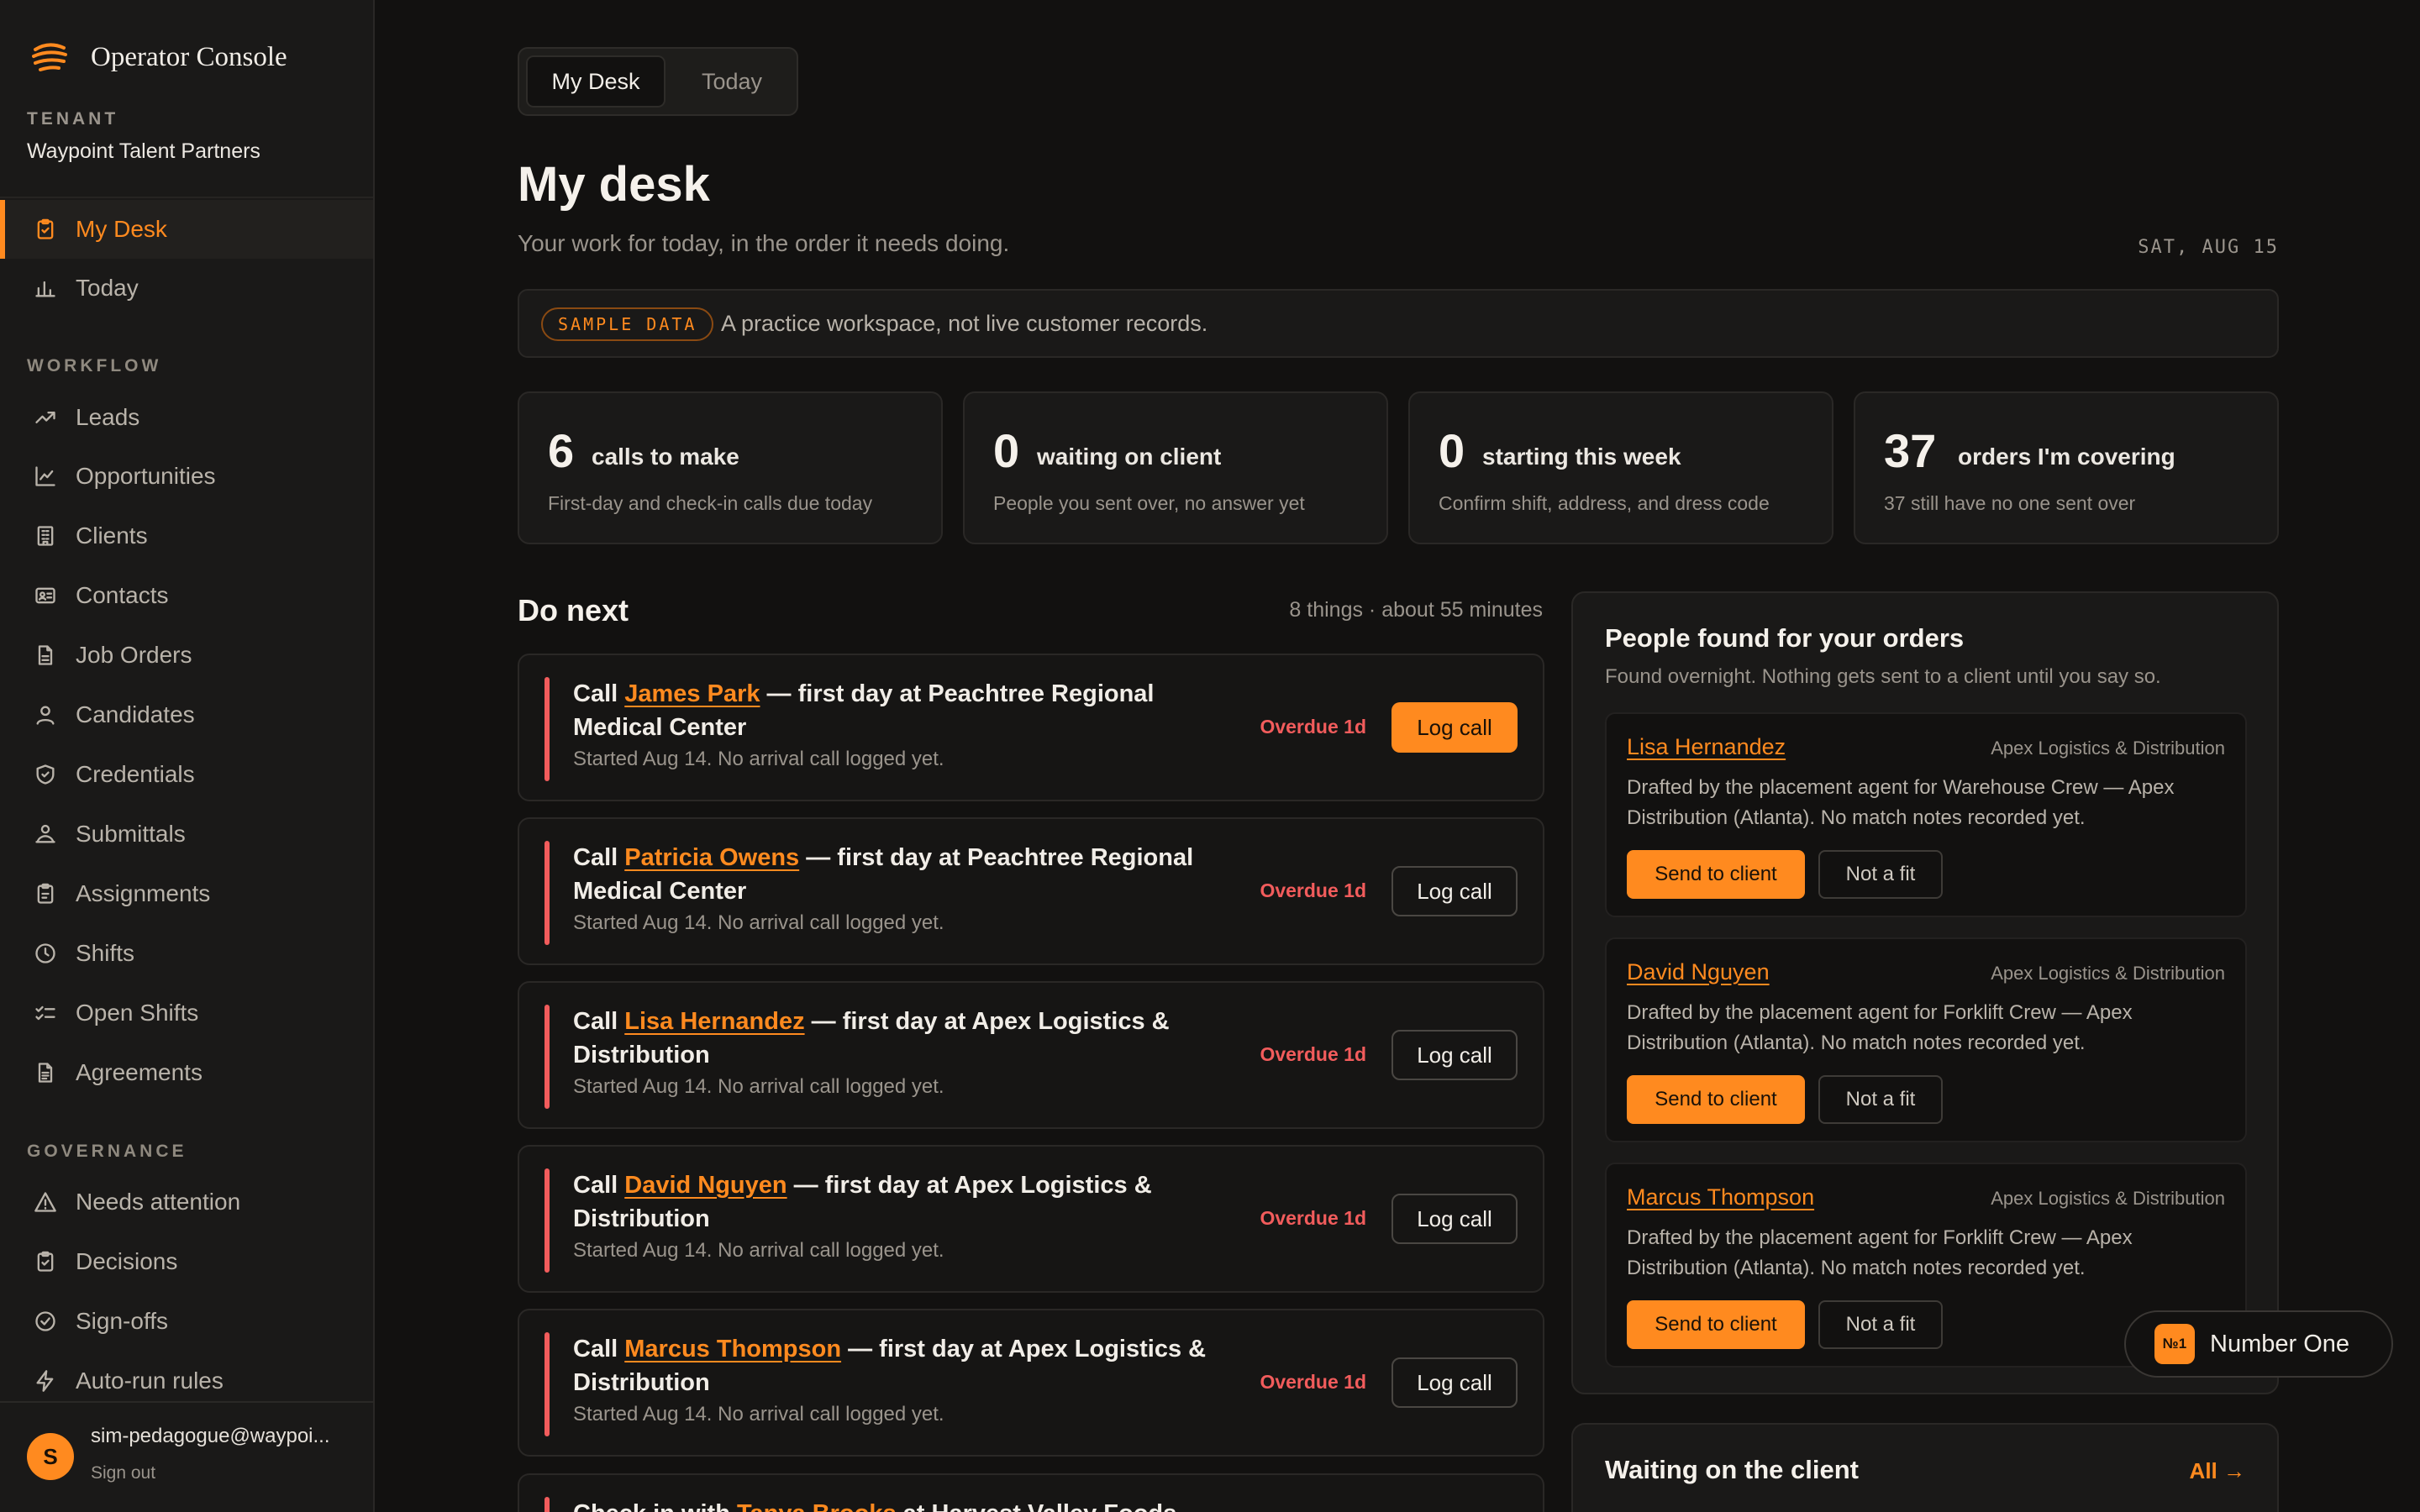 Image resolution: width=2420 pixels, height=1512 pixels. I want to click on stat-label: orders I'm covering, so click(2066, 457).